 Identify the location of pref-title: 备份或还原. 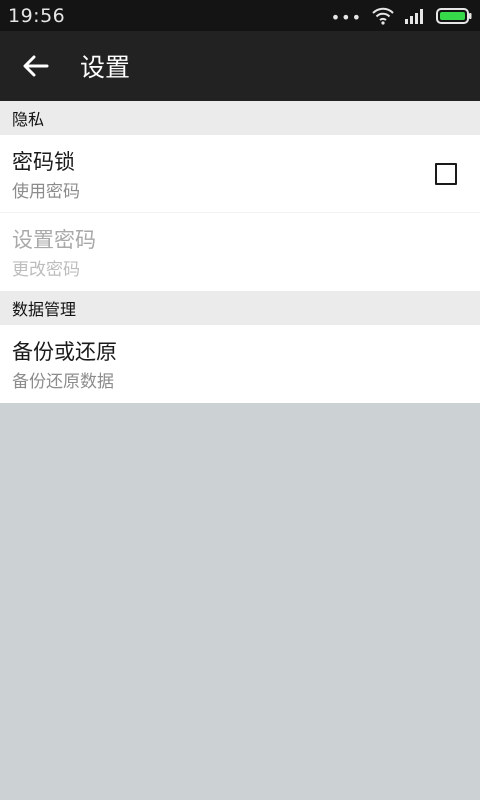
(64, 352).